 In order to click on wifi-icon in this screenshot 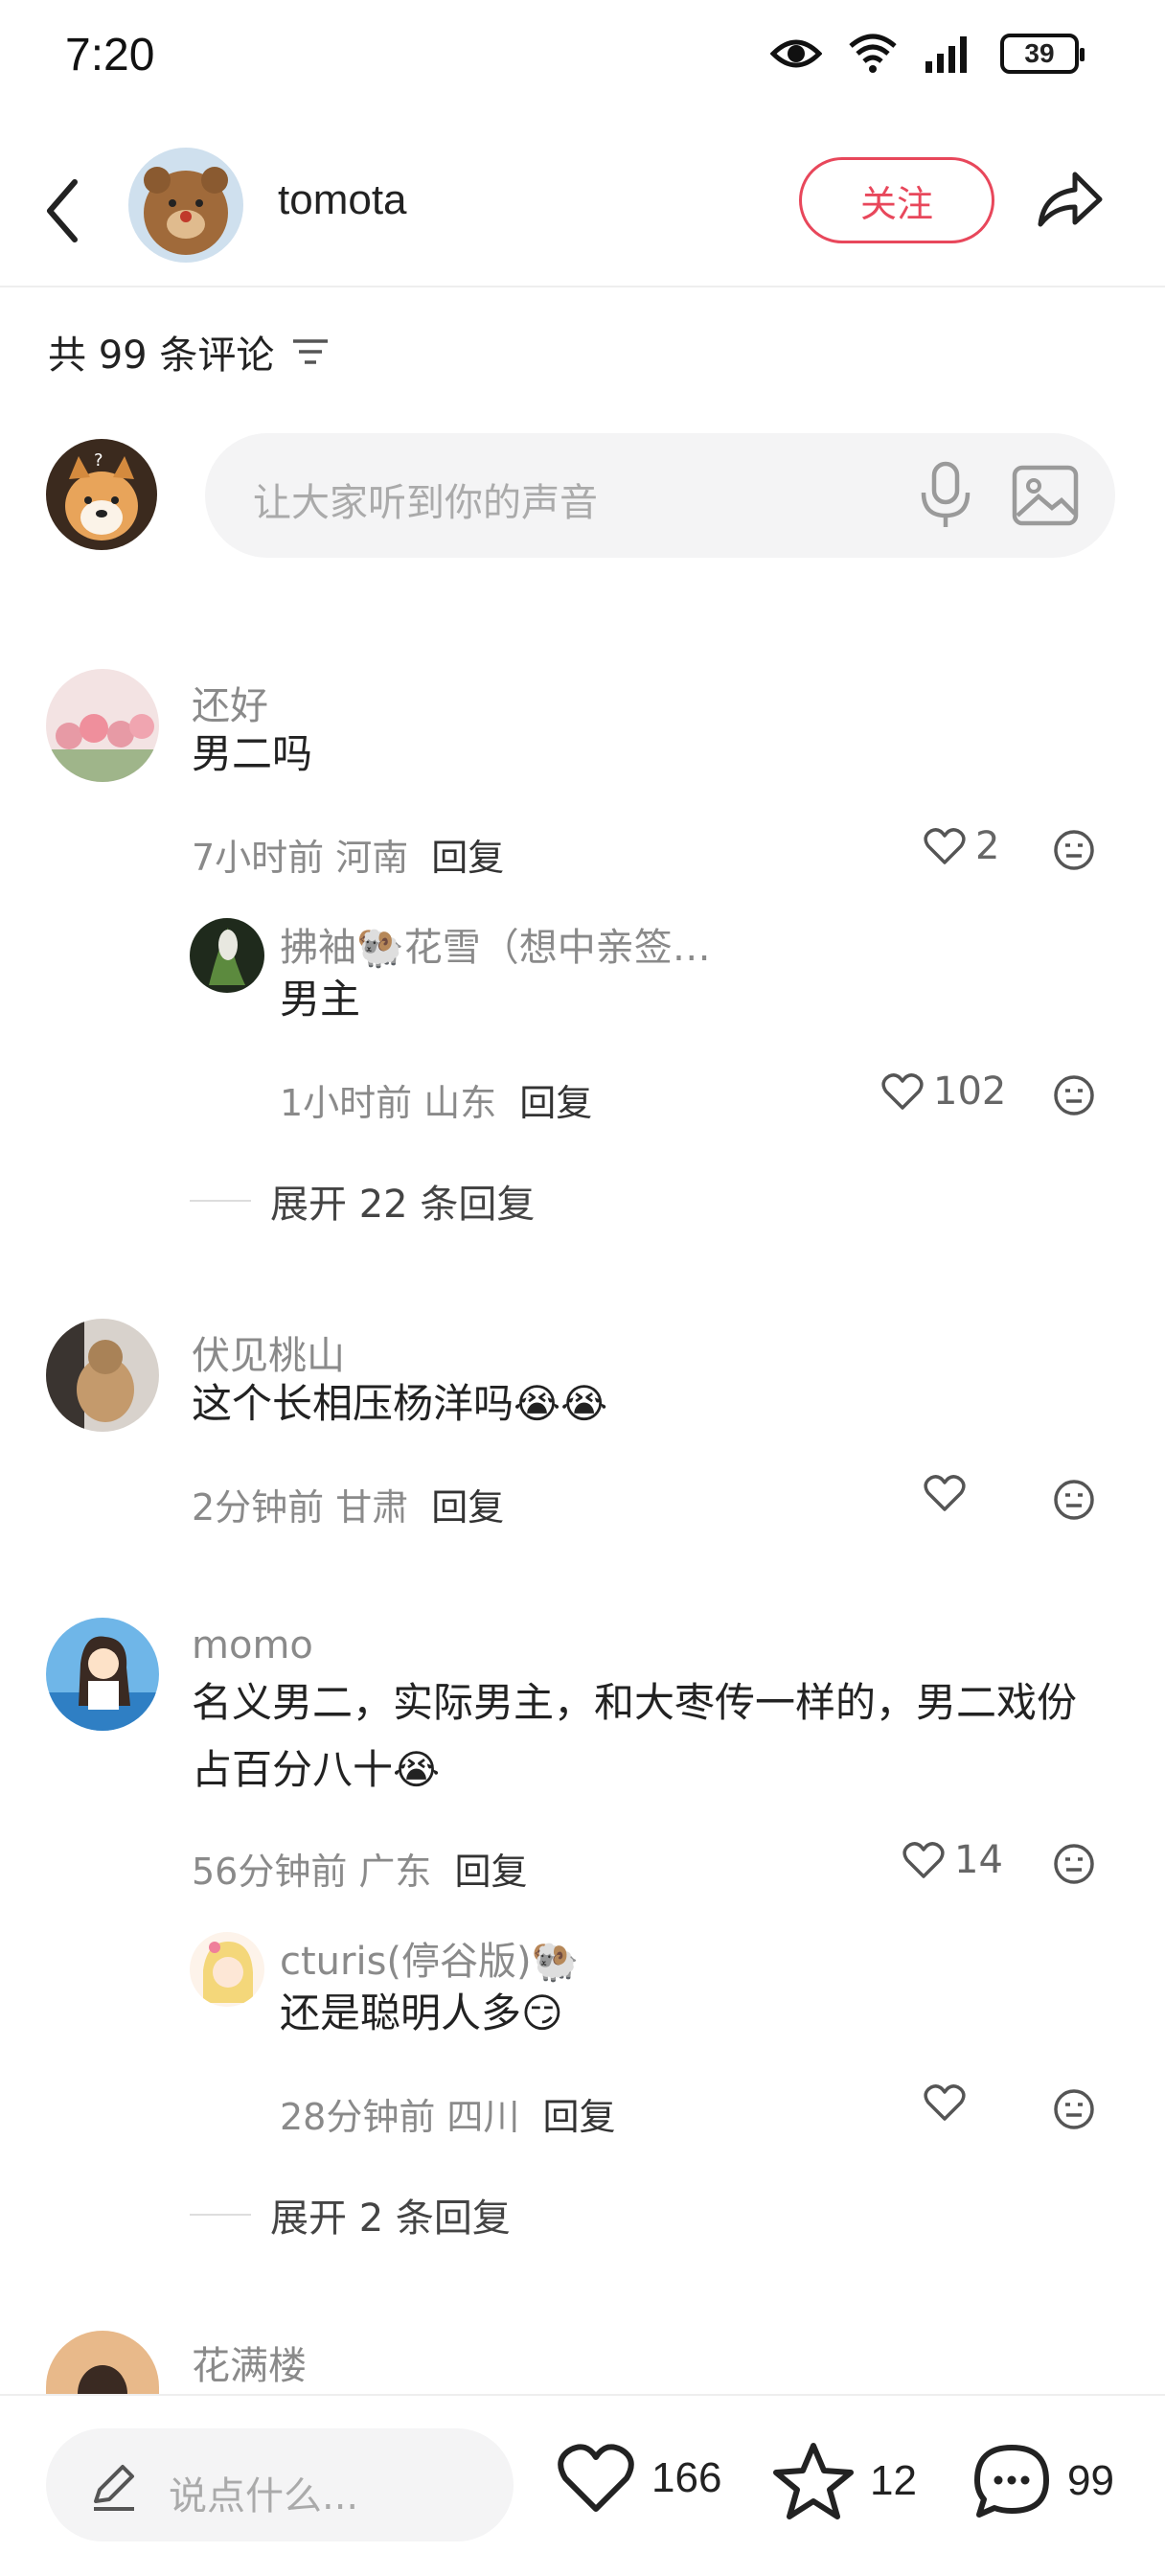, I will do `click(873, 53)`.